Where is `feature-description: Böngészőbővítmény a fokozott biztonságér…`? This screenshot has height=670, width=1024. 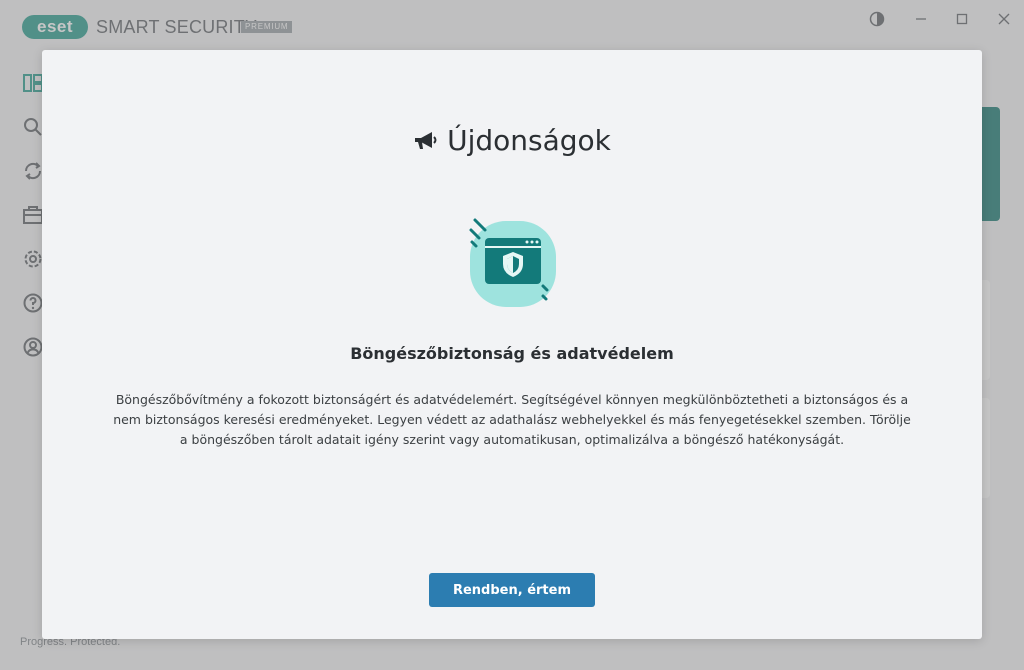
feature-description: Böngészőbővítmény a fokozott biztonságér… is located at coordinates (512, 419).